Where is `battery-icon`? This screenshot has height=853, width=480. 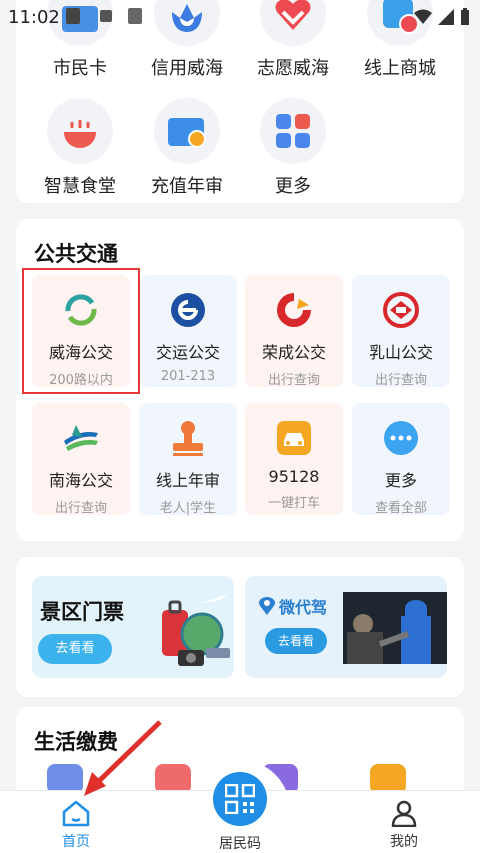 battery-icon is located at coordinates (465, 16).